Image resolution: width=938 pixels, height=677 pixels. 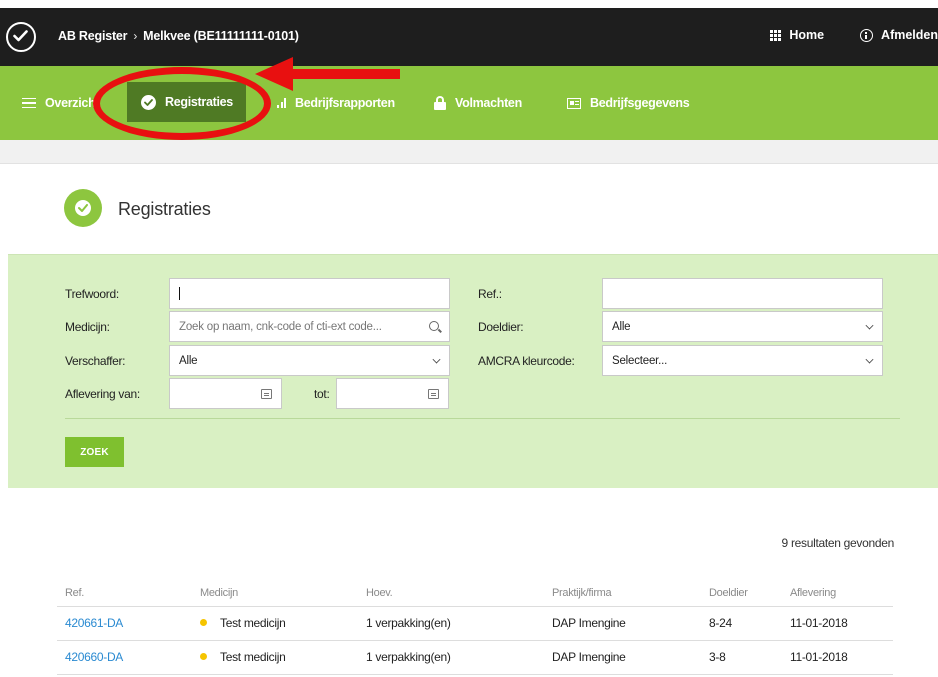 I want to click on logout-link: Afmelden, so click(x=899, y=35).